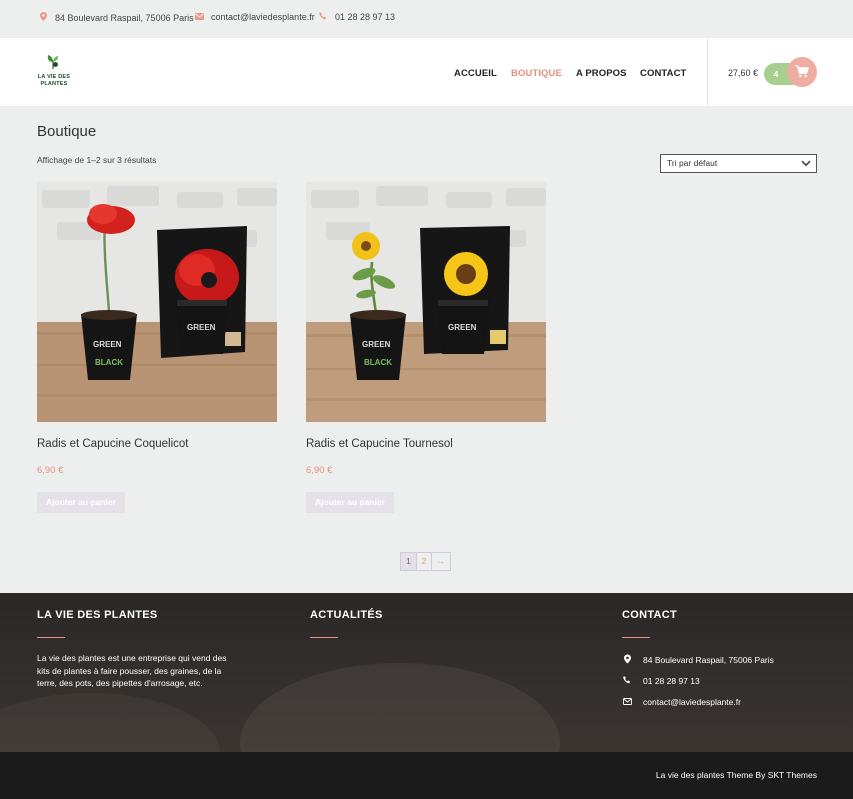 This screenshot has height=799, width=853. I want to click on pagination-current-page: 1, so click(408, 561).